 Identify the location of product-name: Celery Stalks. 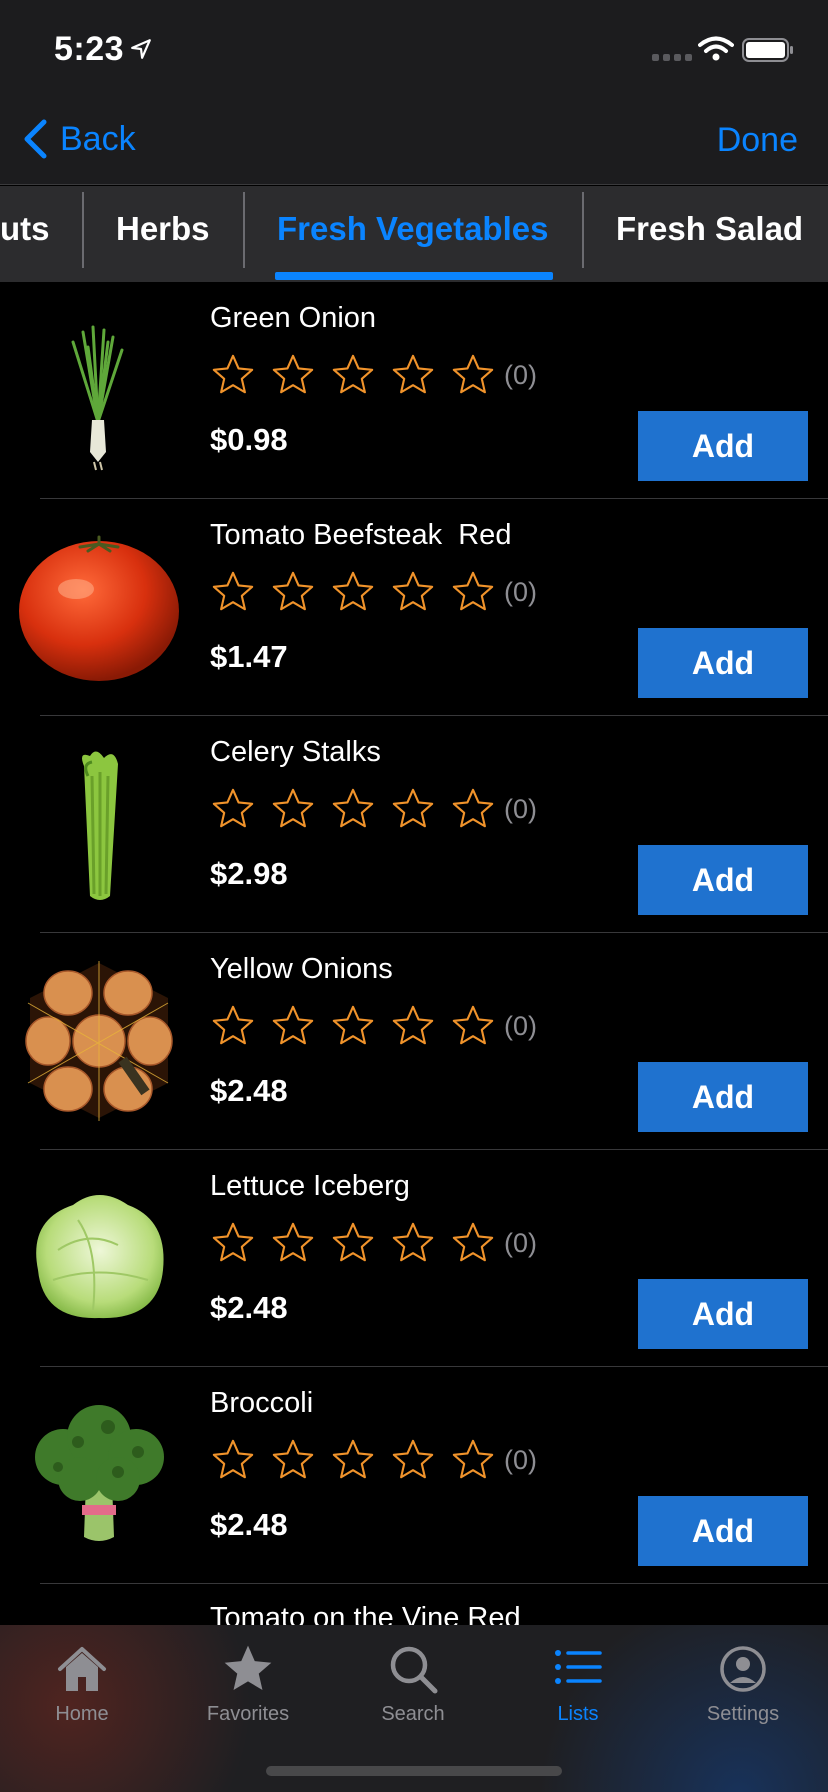
(295, 752).